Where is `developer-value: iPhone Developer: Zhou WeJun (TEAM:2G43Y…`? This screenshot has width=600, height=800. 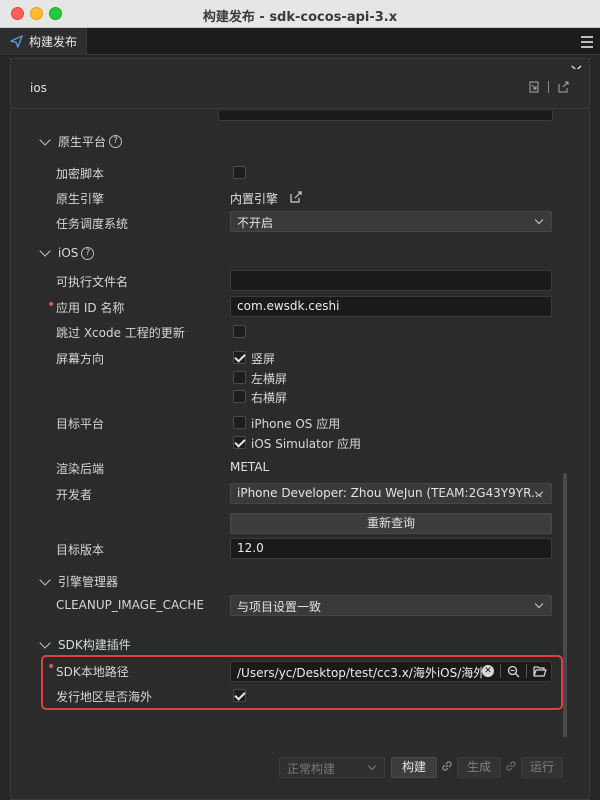
developer-value: iPhone Developer: Zhou WeJun (TEAM:2G43Y… is located at coordinates (390, 493).